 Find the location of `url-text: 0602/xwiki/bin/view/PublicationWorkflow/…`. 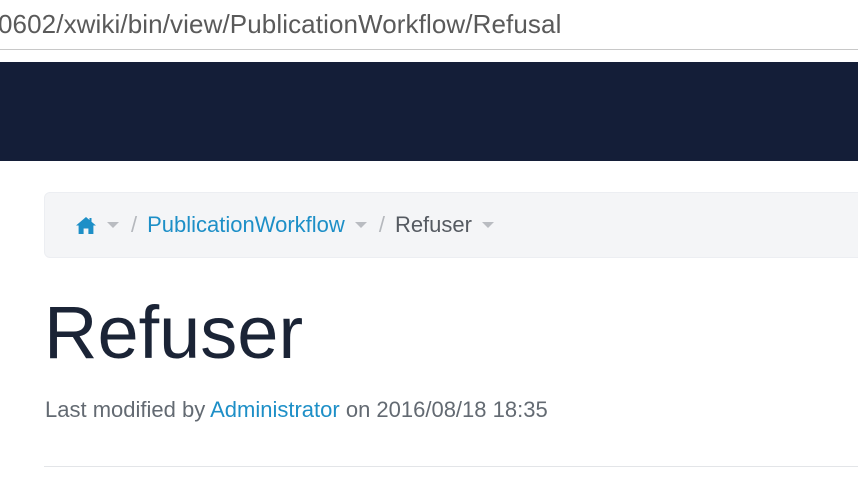

url-text: 0602/xwiki/bin/view/PublicationWorkflow/… is located at coordinates (280, 24).